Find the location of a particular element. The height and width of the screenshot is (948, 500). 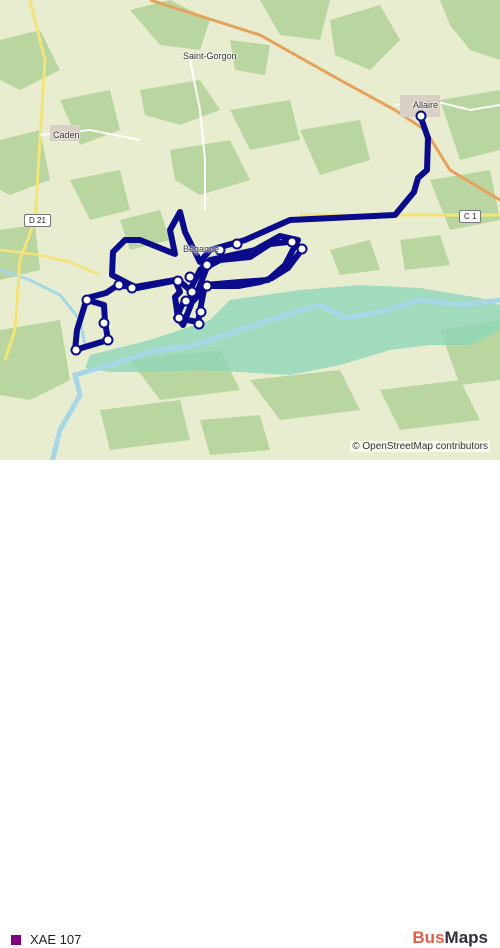

logo-text-part1: Bus is located at coordinates (428, 937).